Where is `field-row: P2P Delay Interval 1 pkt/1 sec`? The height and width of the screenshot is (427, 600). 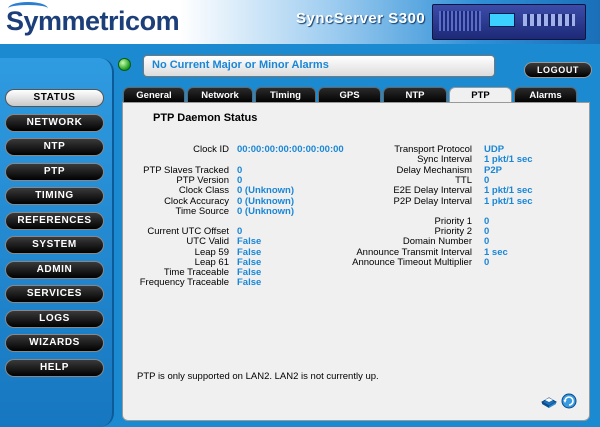
field-row: P2P Delay Interval 1 pkt/1 sec is located at coordinates (356, 201).